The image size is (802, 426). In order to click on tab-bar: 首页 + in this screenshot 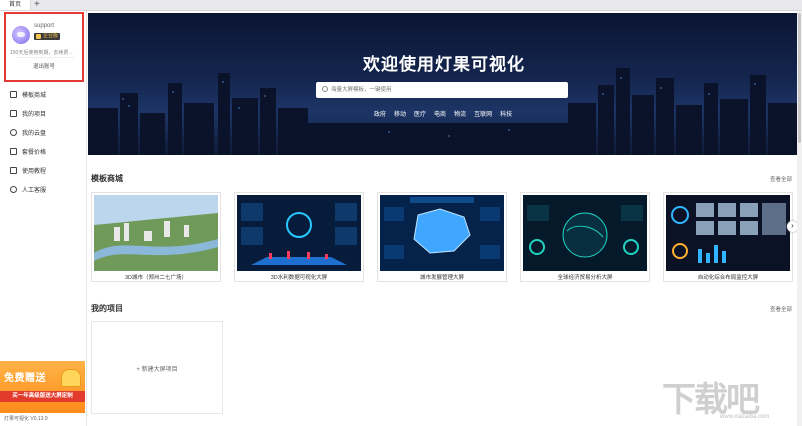, I will do `click(401, 5)`.